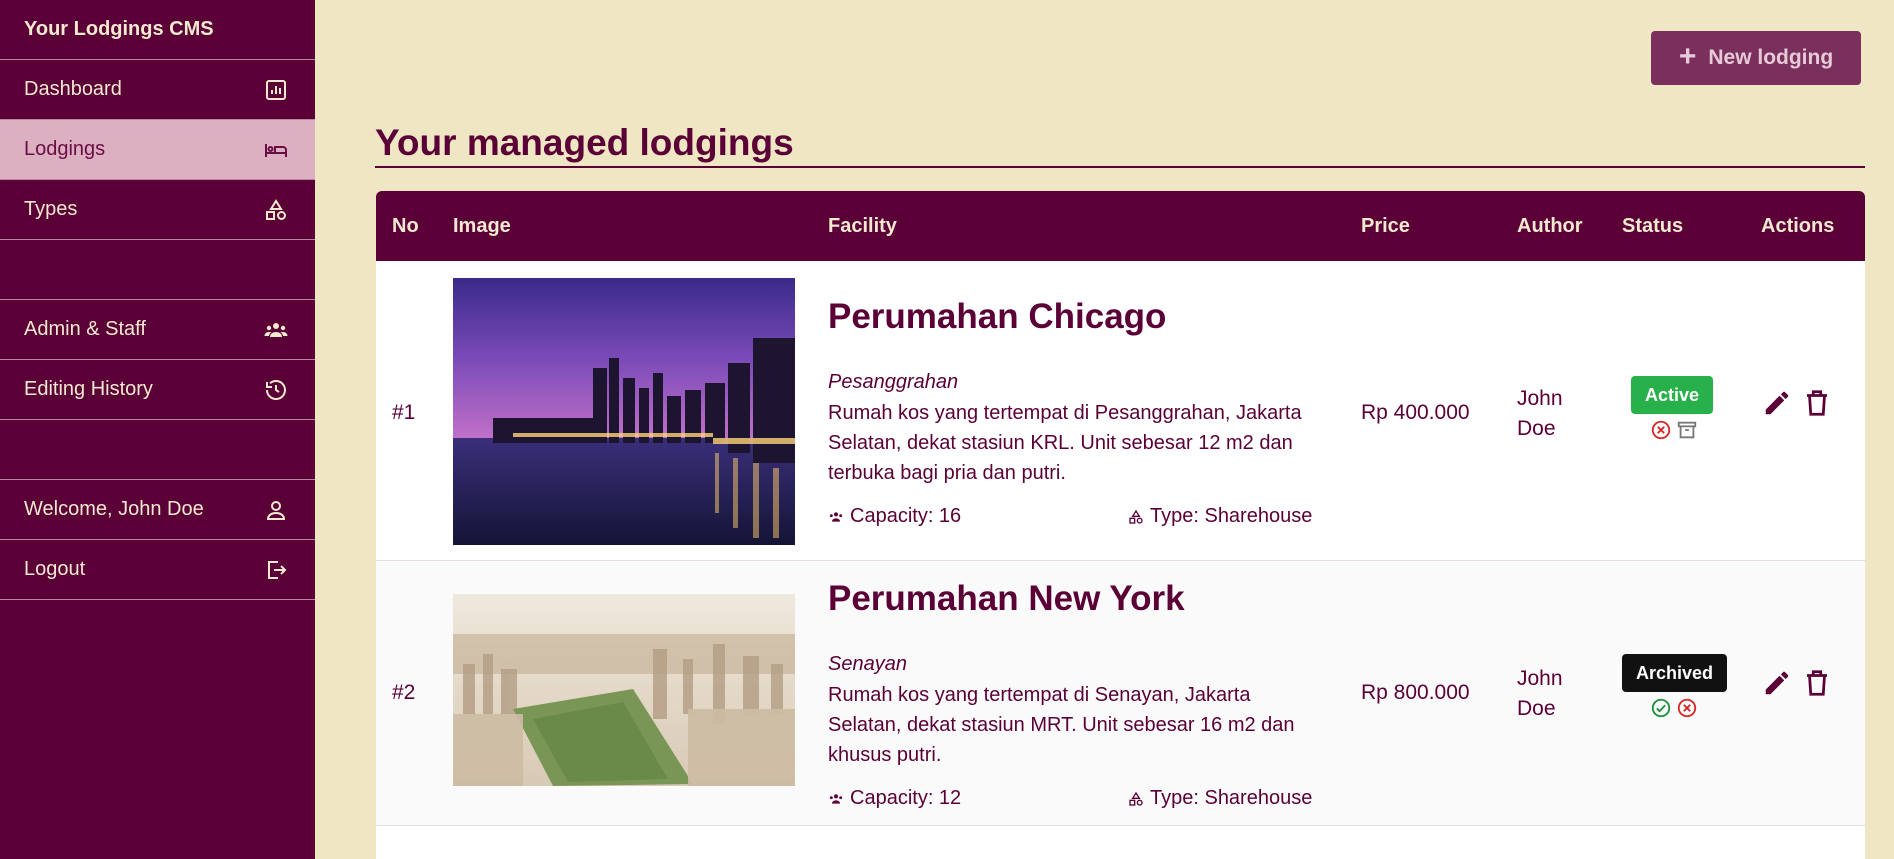 The image size is (1894, 859). What do you see at coordinates (1687, 430) in the screenshot?
I see `archive-icon` at bounding box center [1687, 430].